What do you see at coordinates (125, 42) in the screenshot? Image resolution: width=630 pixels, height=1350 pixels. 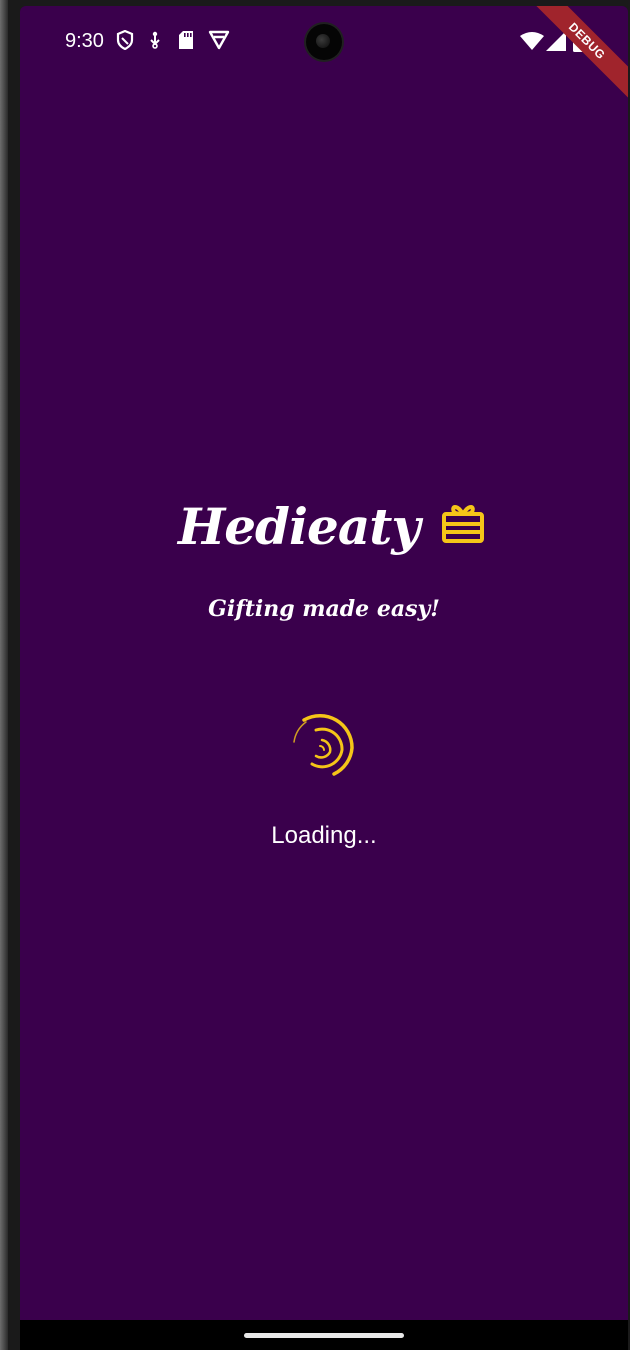 I see `shield-icon` at bounding box center [125, 42].